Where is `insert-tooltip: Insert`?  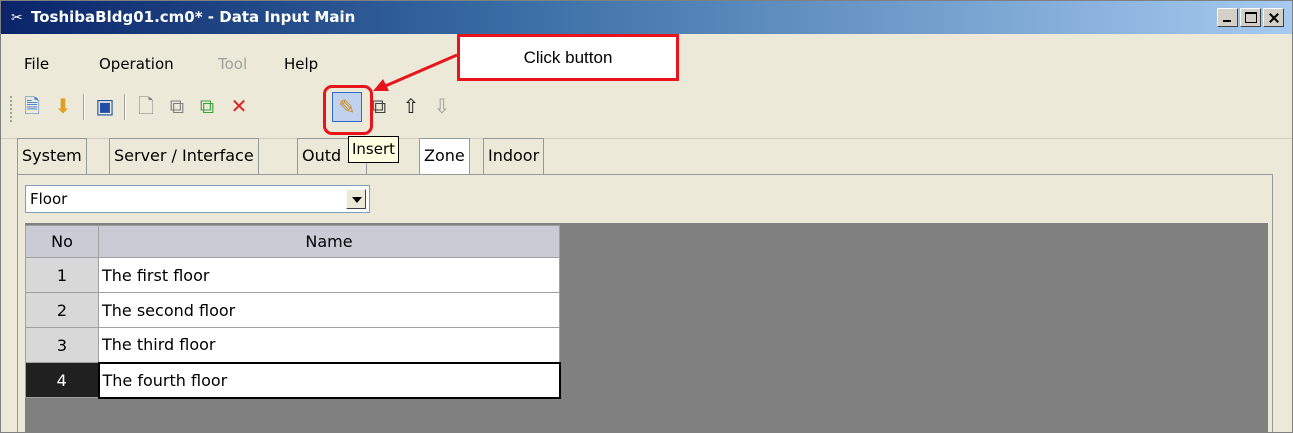 insert-tooltip: Insert is located at coordinates (374, 149).